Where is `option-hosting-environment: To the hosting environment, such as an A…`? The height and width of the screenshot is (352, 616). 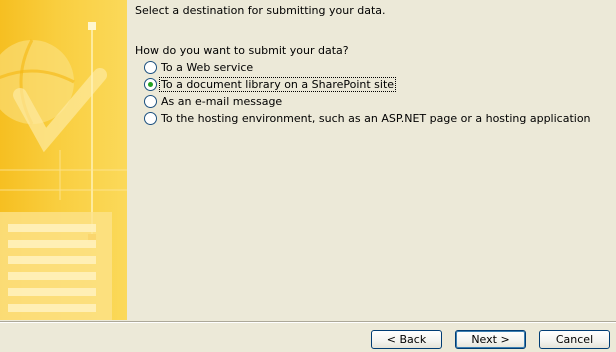 option-hosting-environment: To the hosting environment, such as an A… is located at coordinates (368, 118).